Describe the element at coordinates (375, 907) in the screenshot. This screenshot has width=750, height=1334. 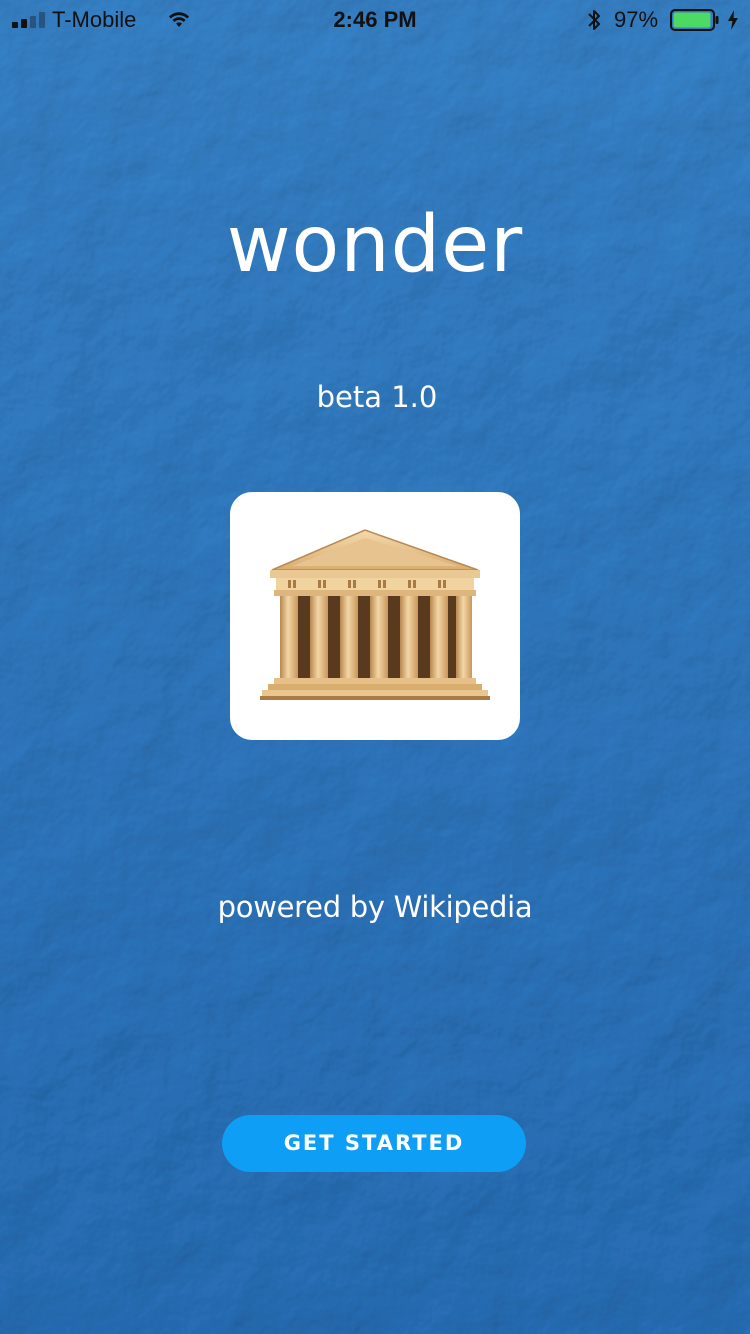
I see `powered-by-label: powered by Wikipedia` at that location.